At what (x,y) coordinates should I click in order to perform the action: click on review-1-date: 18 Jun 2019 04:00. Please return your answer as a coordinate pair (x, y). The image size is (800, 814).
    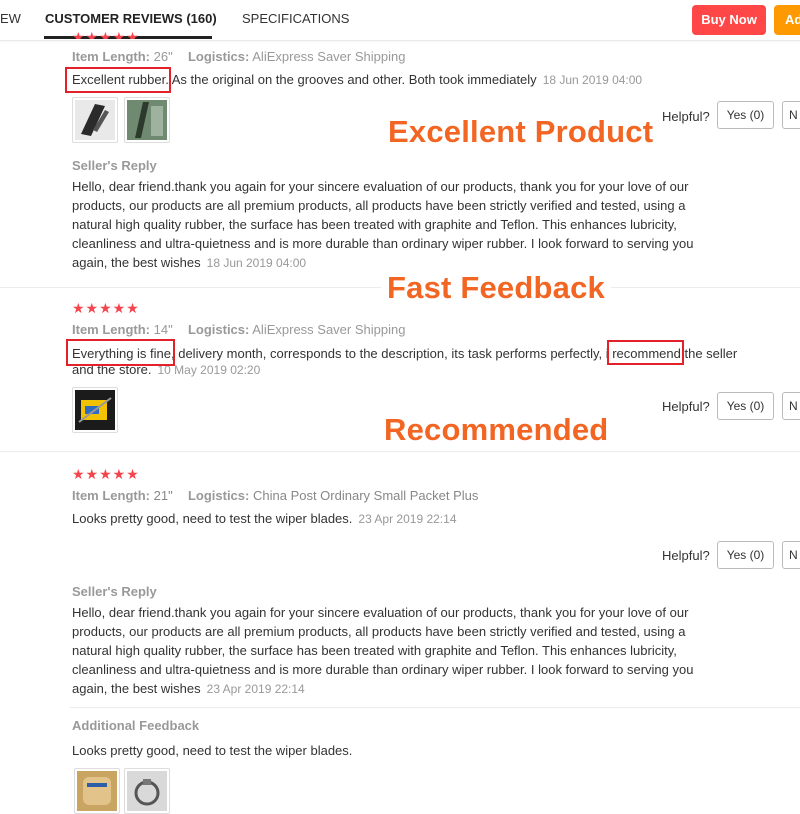
    Looking at the image, I should click on (592, 80).